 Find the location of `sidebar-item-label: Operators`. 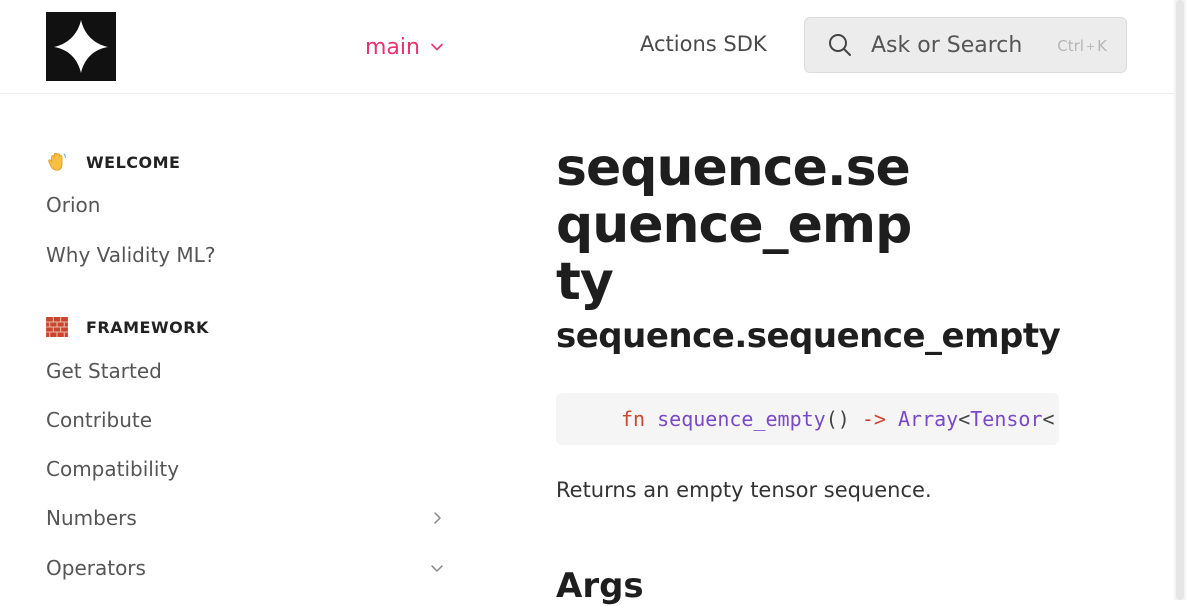

sidebar-item-label: Operators is located at coordinates (96, 568).